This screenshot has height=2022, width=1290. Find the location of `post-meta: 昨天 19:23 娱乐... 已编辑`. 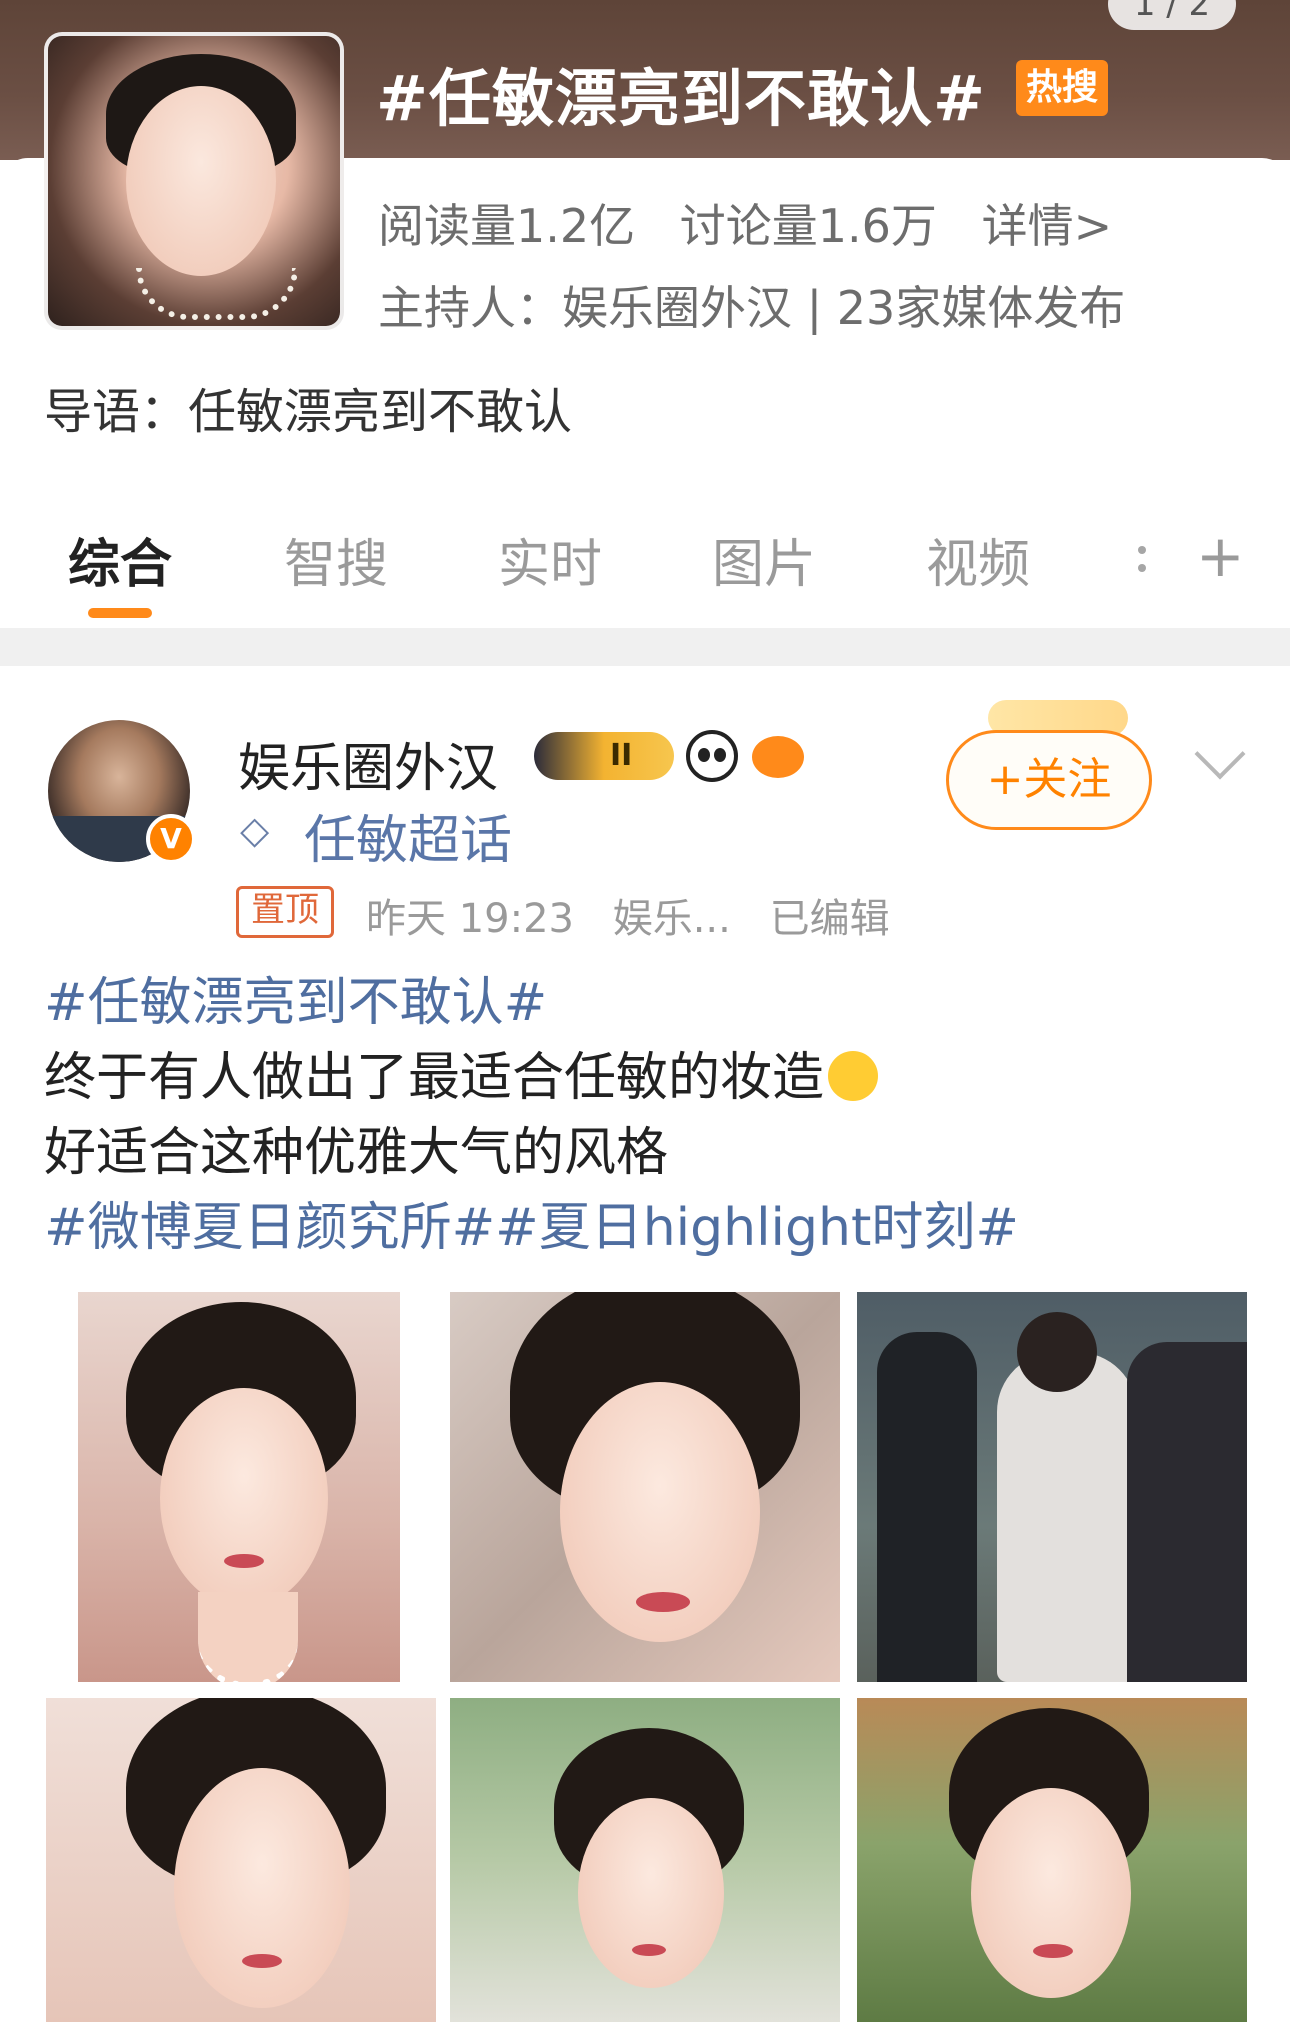

post-meta: 昨天 19:23 娱乐... 已编辑 is located at coordinates (641, 915).